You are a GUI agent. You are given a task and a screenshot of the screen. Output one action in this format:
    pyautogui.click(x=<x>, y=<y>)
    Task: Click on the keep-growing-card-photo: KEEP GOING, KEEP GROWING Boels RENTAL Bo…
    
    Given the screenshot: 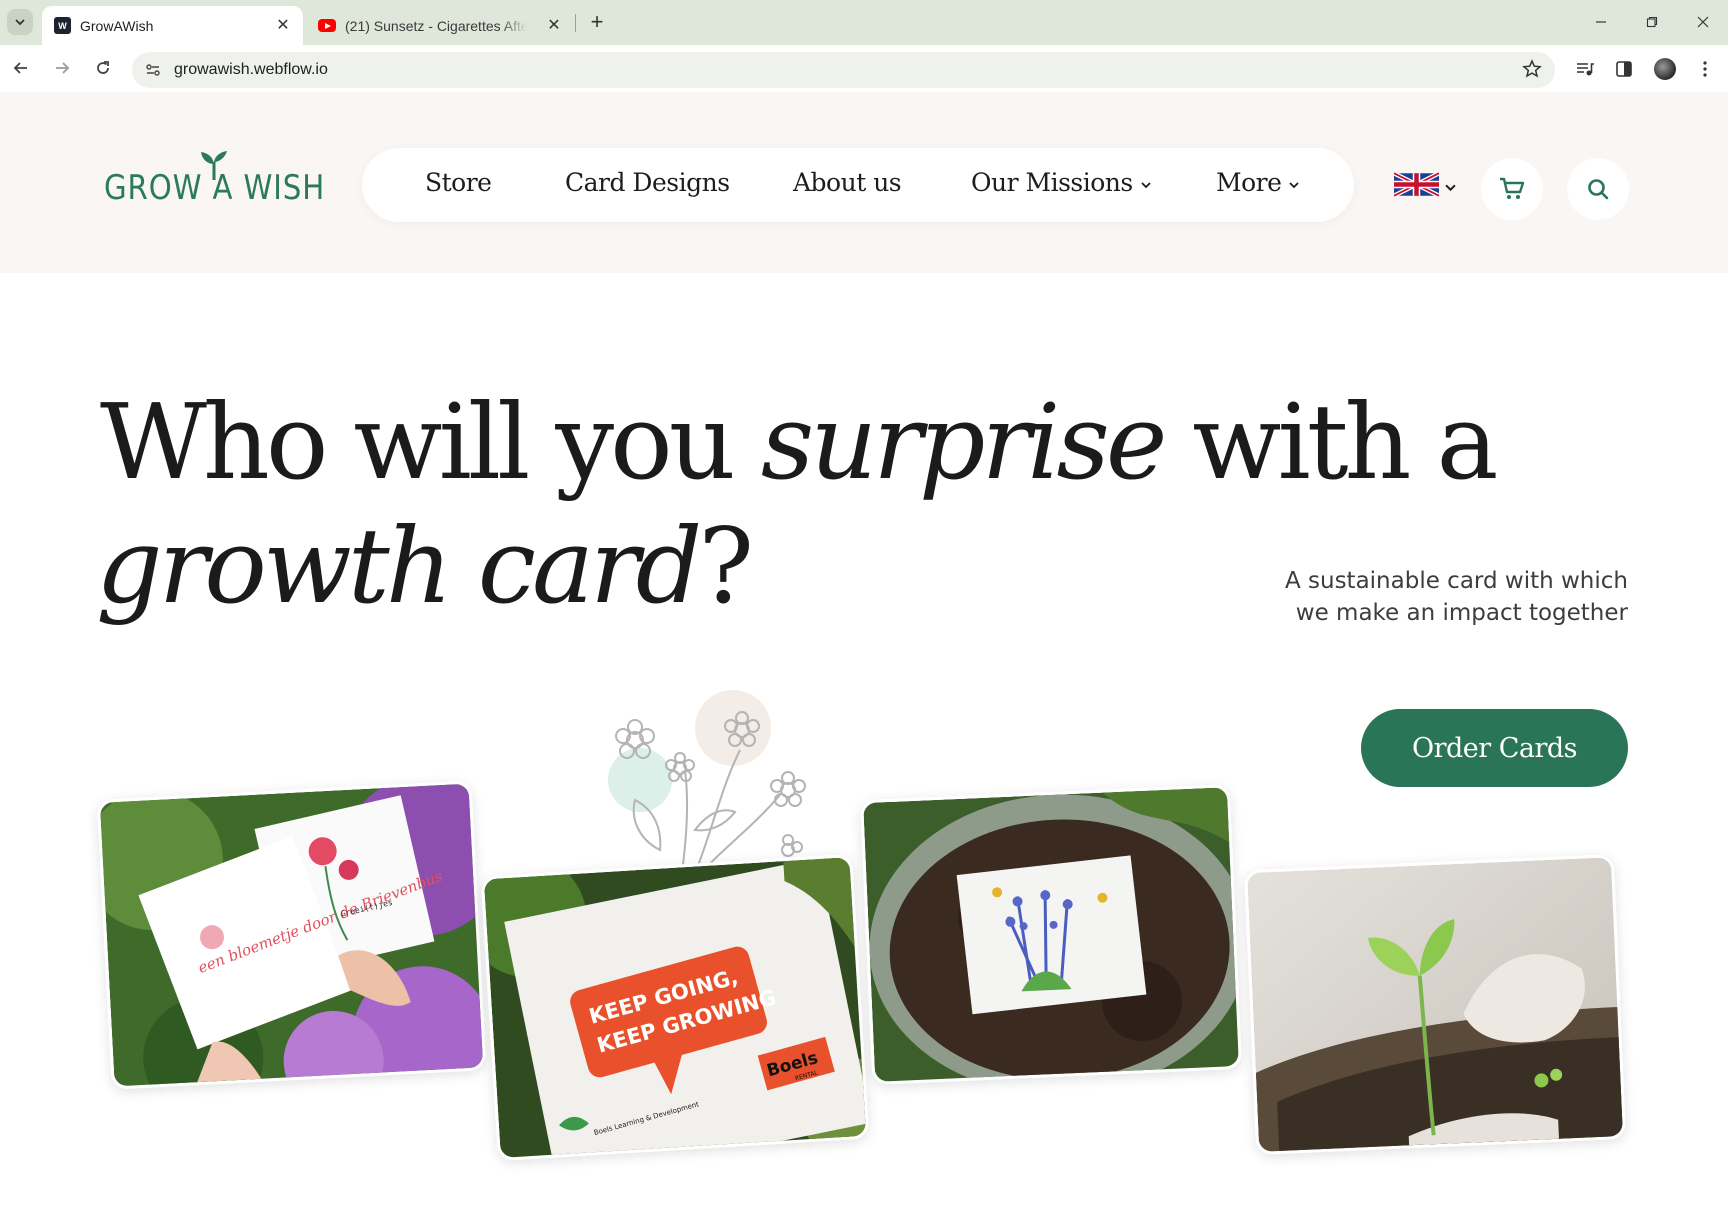 What is the action you would take?
    pyautogui.click(x=676, y=1009)
    